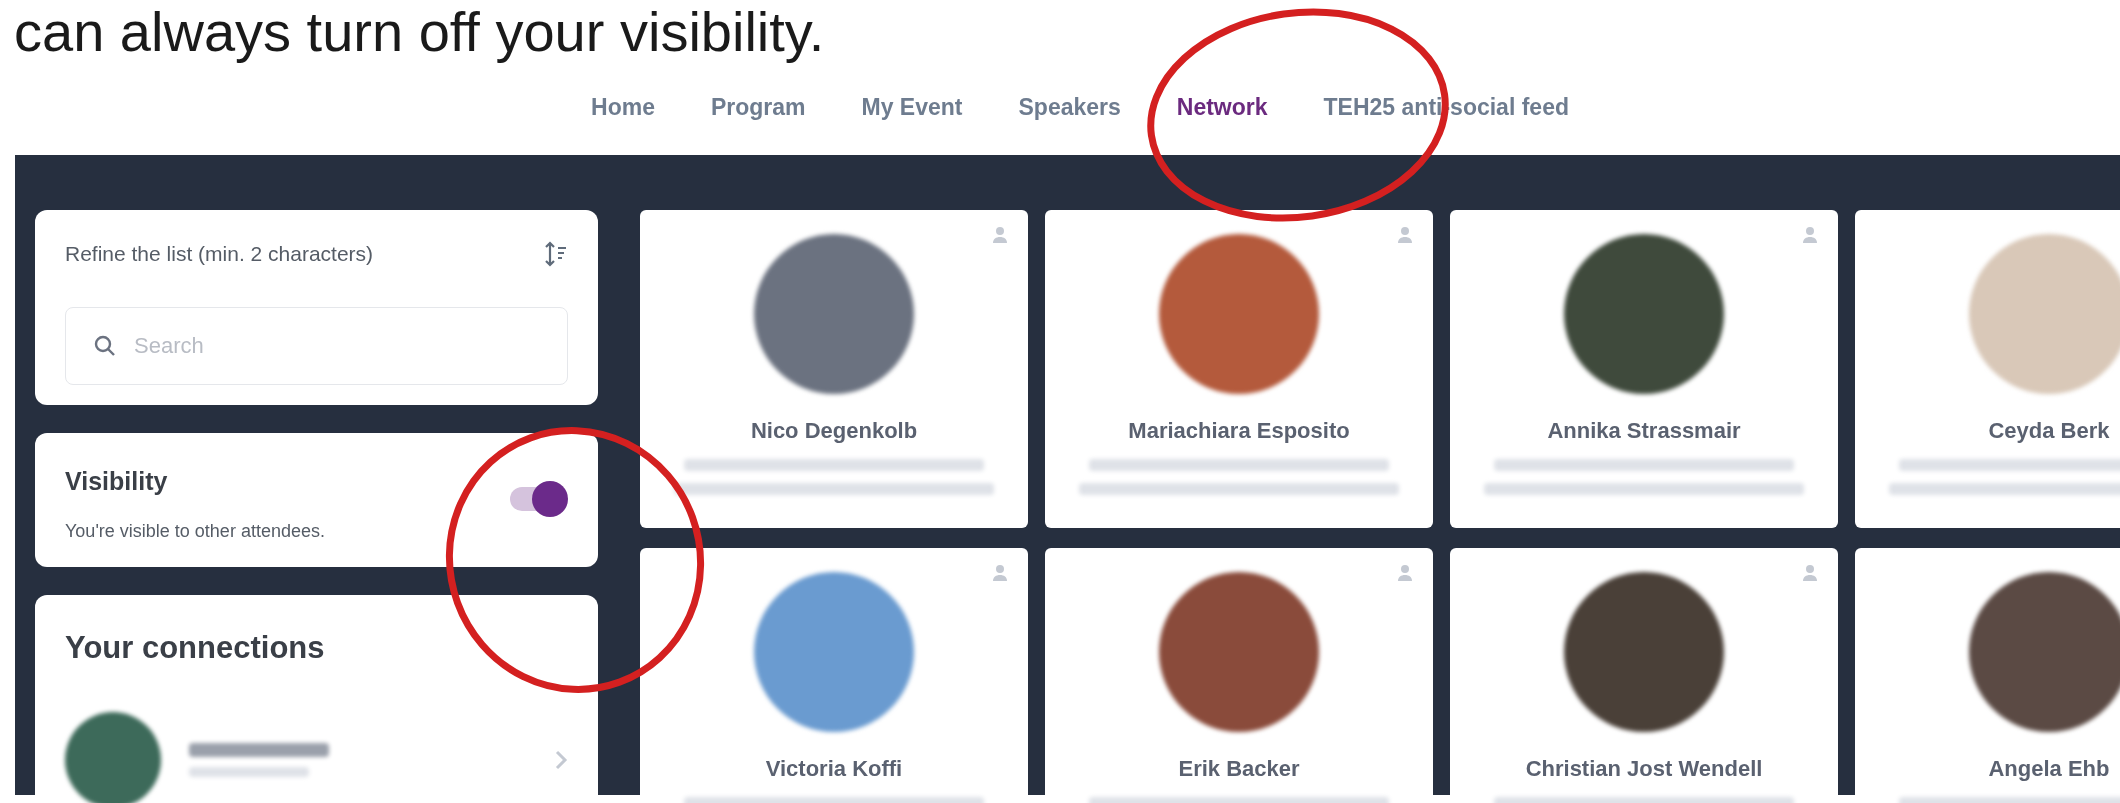 The image size is (2120, 803). Describe the element at coordinates (195, 647) in the screenshot. I see `connections-title: Your connections` at that location.